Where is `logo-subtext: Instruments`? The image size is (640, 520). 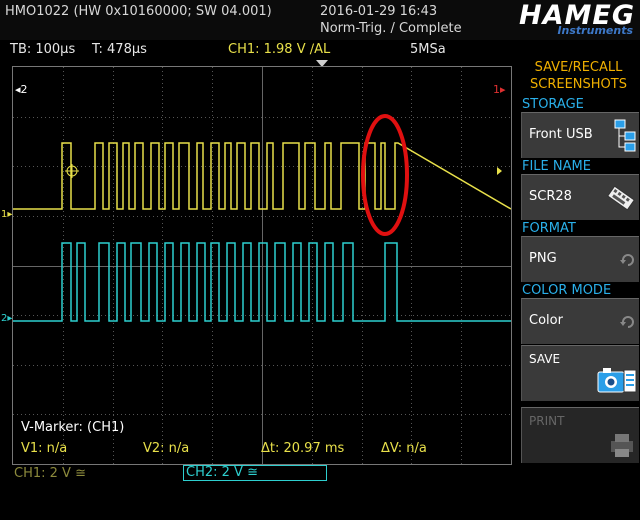
logo-subtext: Instruments is located at coordinates (595, 30).